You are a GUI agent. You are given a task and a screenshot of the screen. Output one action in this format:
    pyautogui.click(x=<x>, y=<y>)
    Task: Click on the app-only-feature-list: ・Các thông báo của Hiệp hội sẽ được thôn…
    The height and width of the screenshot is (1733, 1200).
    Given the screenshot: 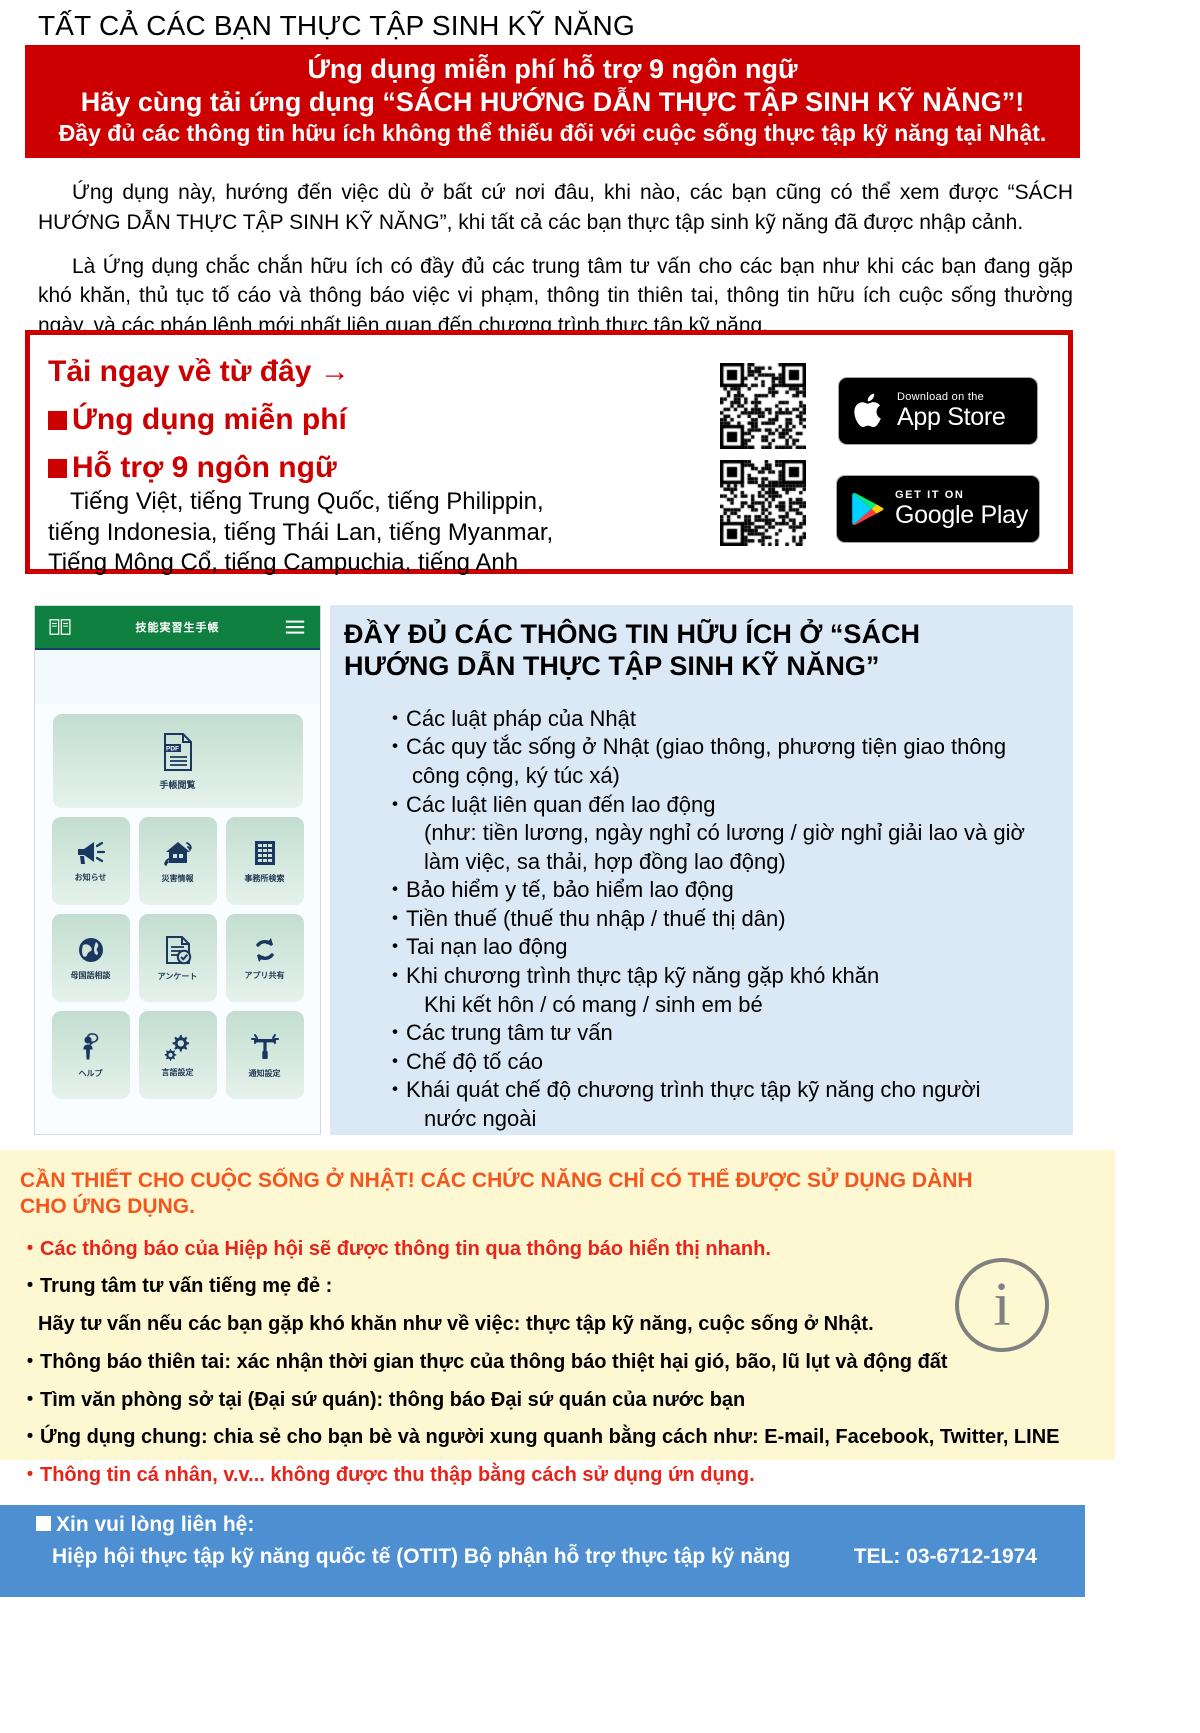 What is the action you would take?
    pyautogui.click(x=557, y=1363)
    